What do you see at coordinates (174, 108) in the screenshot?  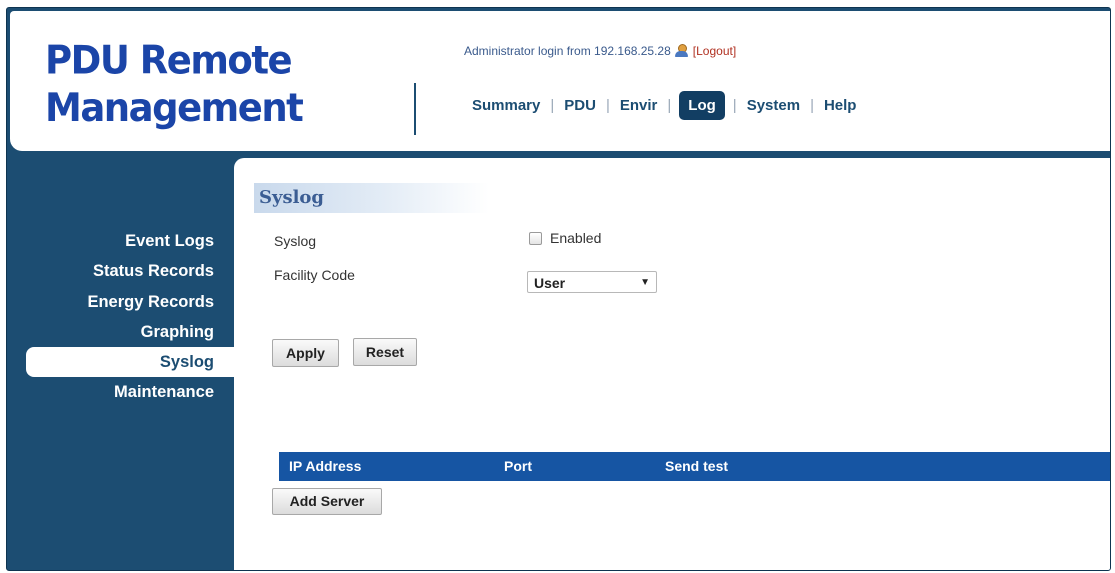 I see `logo-line-2: Management` at bounding box center [174, 108].